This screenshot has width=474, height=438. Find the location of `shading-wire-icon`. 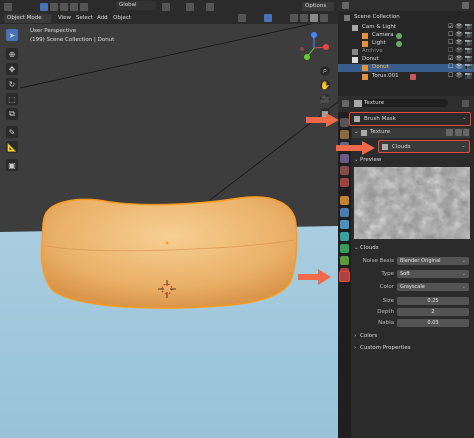

shading-wire-icon is located at coordinates (304, 18).